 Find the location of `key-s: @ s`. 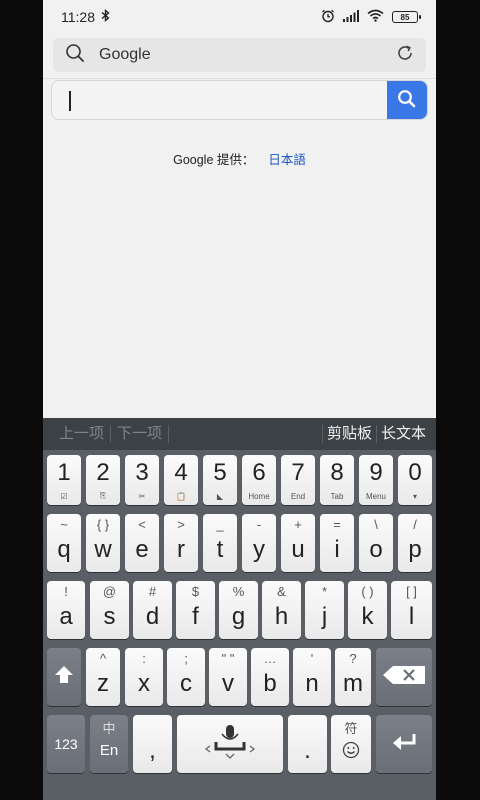

key-s: @ s is located at coordinates (109, 610).